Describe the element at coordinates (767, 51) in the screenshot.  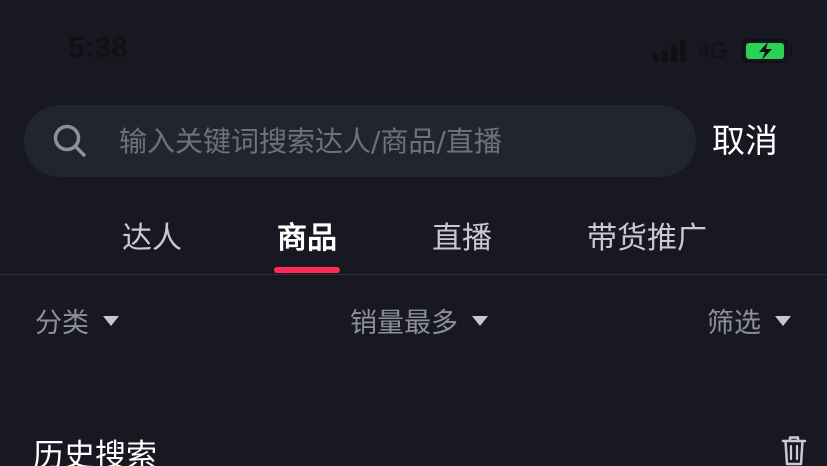
I see `battery-charging-icon` at that location.